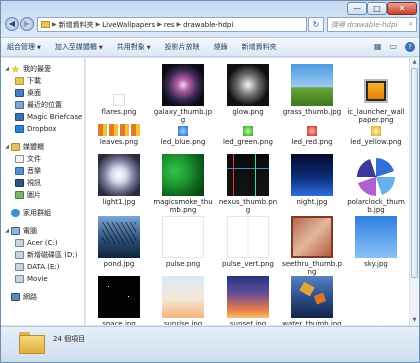 The width and height of the screenshot is (420, 363). I want to click on search-input: 搜尋 drawable-hdpi ⌕, so click(372, 24).